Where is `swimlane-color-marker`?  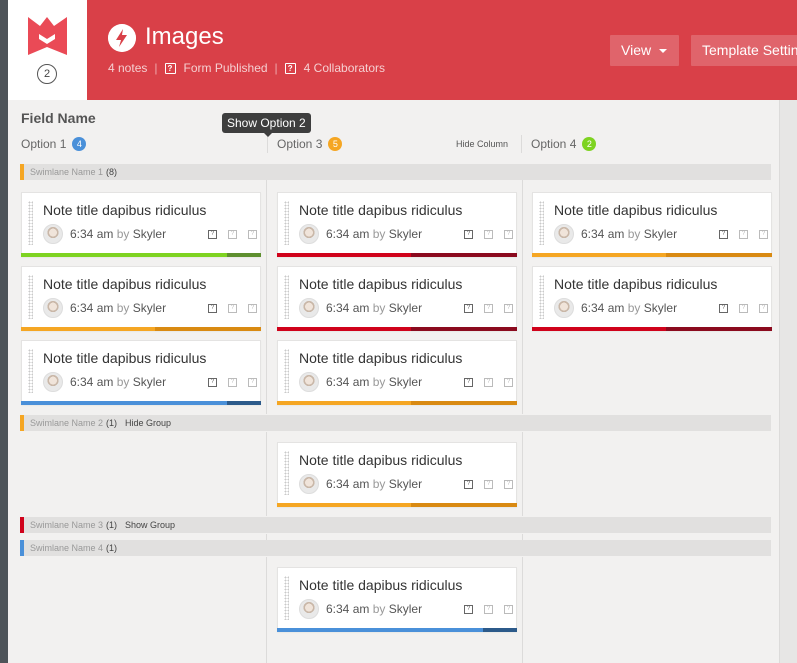 swimlane-color-marker is located at coordinates (22, 548).